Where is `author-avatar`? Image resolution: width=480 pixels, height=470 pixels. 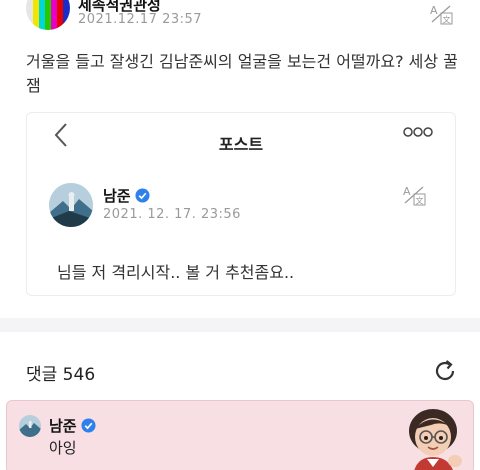 author-avatar is located at coordinates (48, 15).